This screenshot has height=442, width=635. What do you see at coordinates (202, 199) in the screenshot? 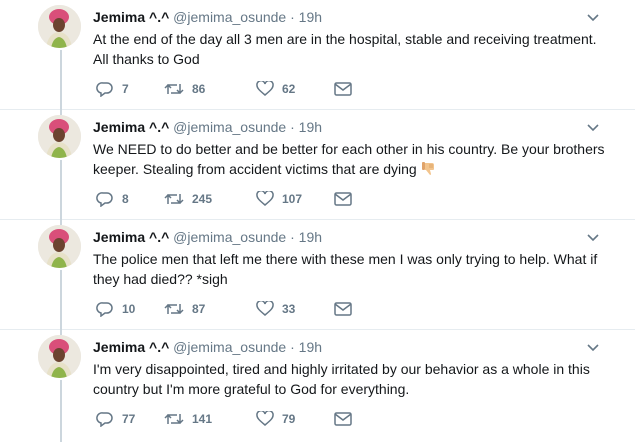
I see `retweet-count: 245` at bounding box center [202, 199].